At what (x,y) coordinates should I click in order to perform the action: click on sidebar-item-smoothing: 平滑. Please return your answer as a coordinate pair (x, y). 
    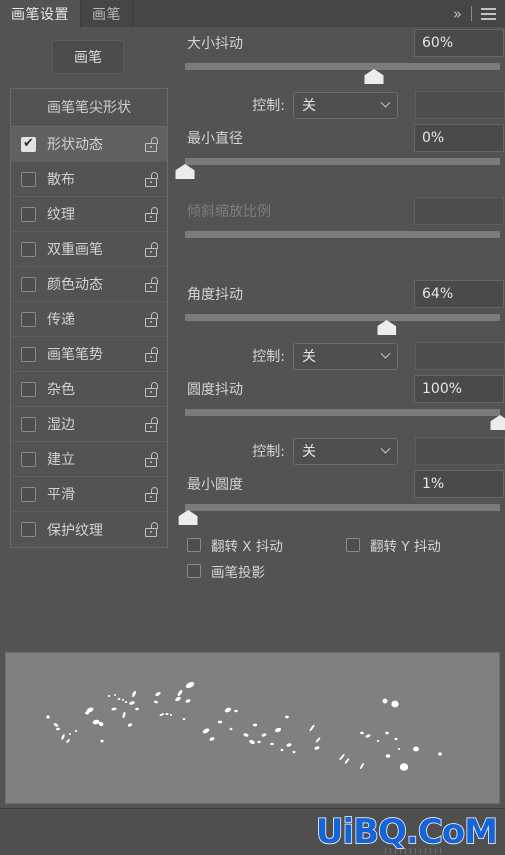
    Looking at the image, I should click on (89, 494).